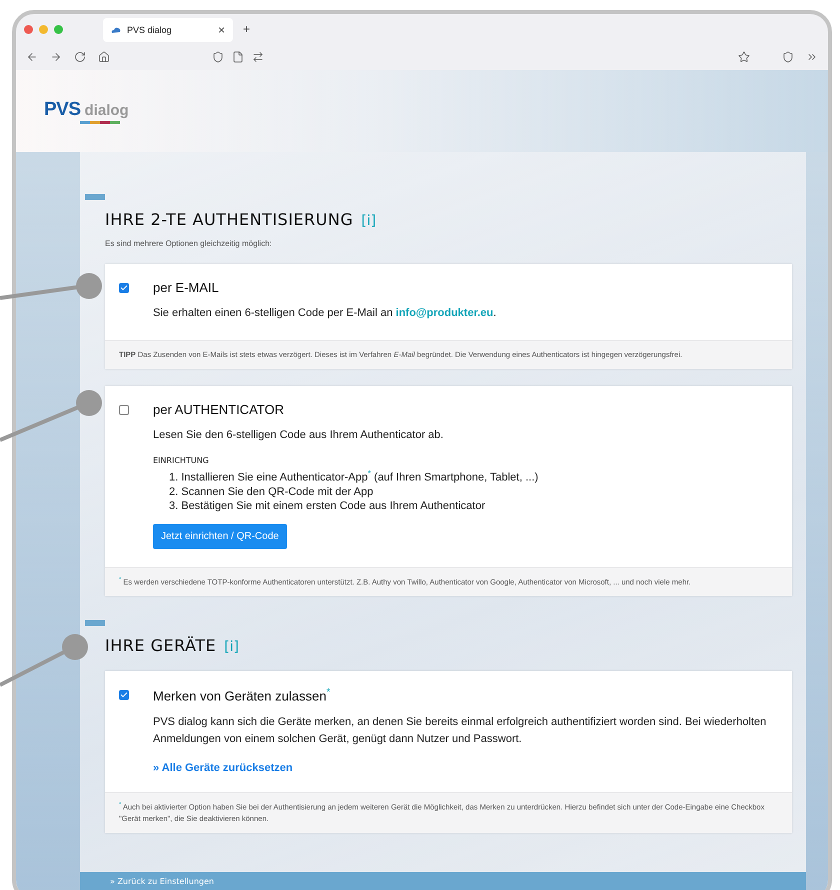  I want to click on new-tab-button: +, so click(246, 29).